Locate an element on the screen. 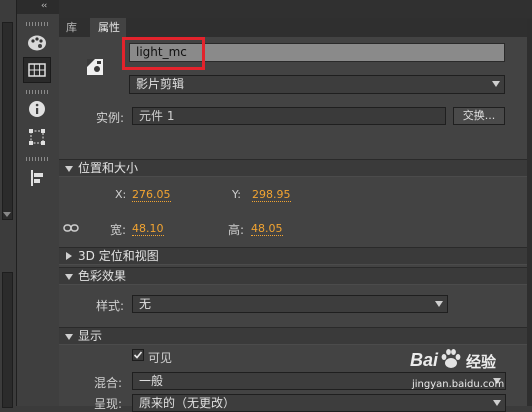 This screenshot has height=412, width=532. instance-of-value: 元件 1 is located at coordinates (157, 116).